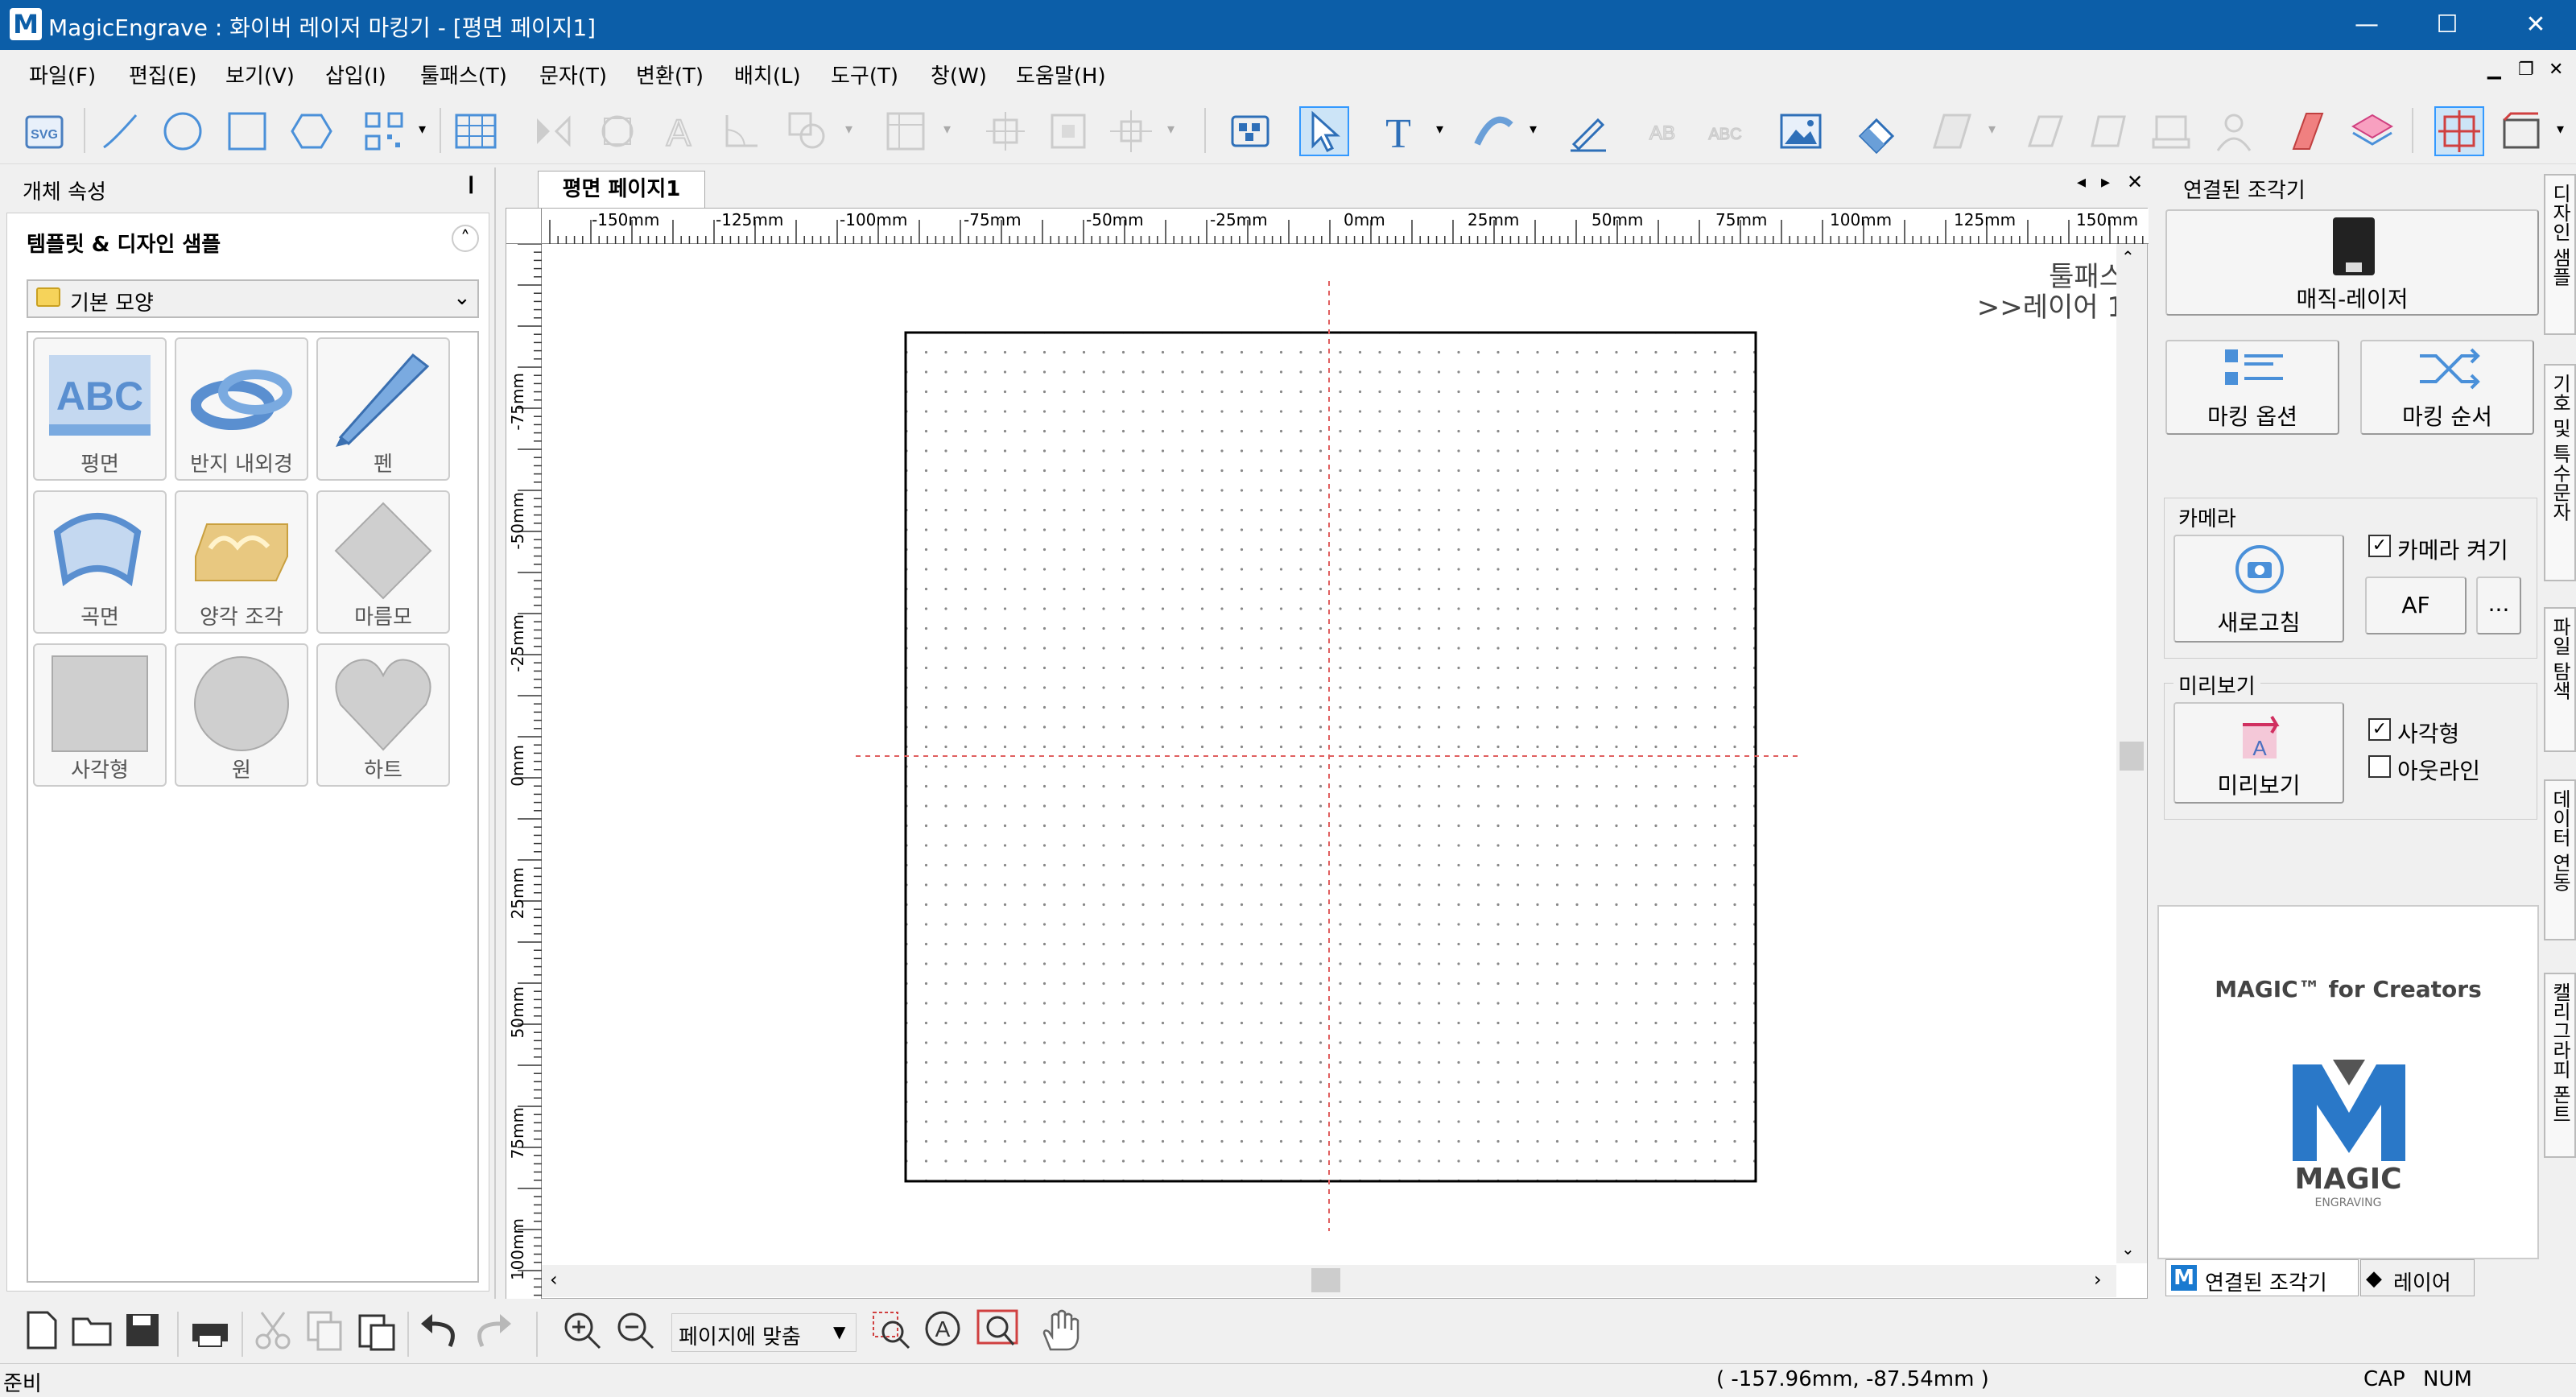 The height and width of the screenshot is (1397, 2576). Describe the element at coordinates (2366, 25) in the screenshot. I see `minimize-button: —` at that location.